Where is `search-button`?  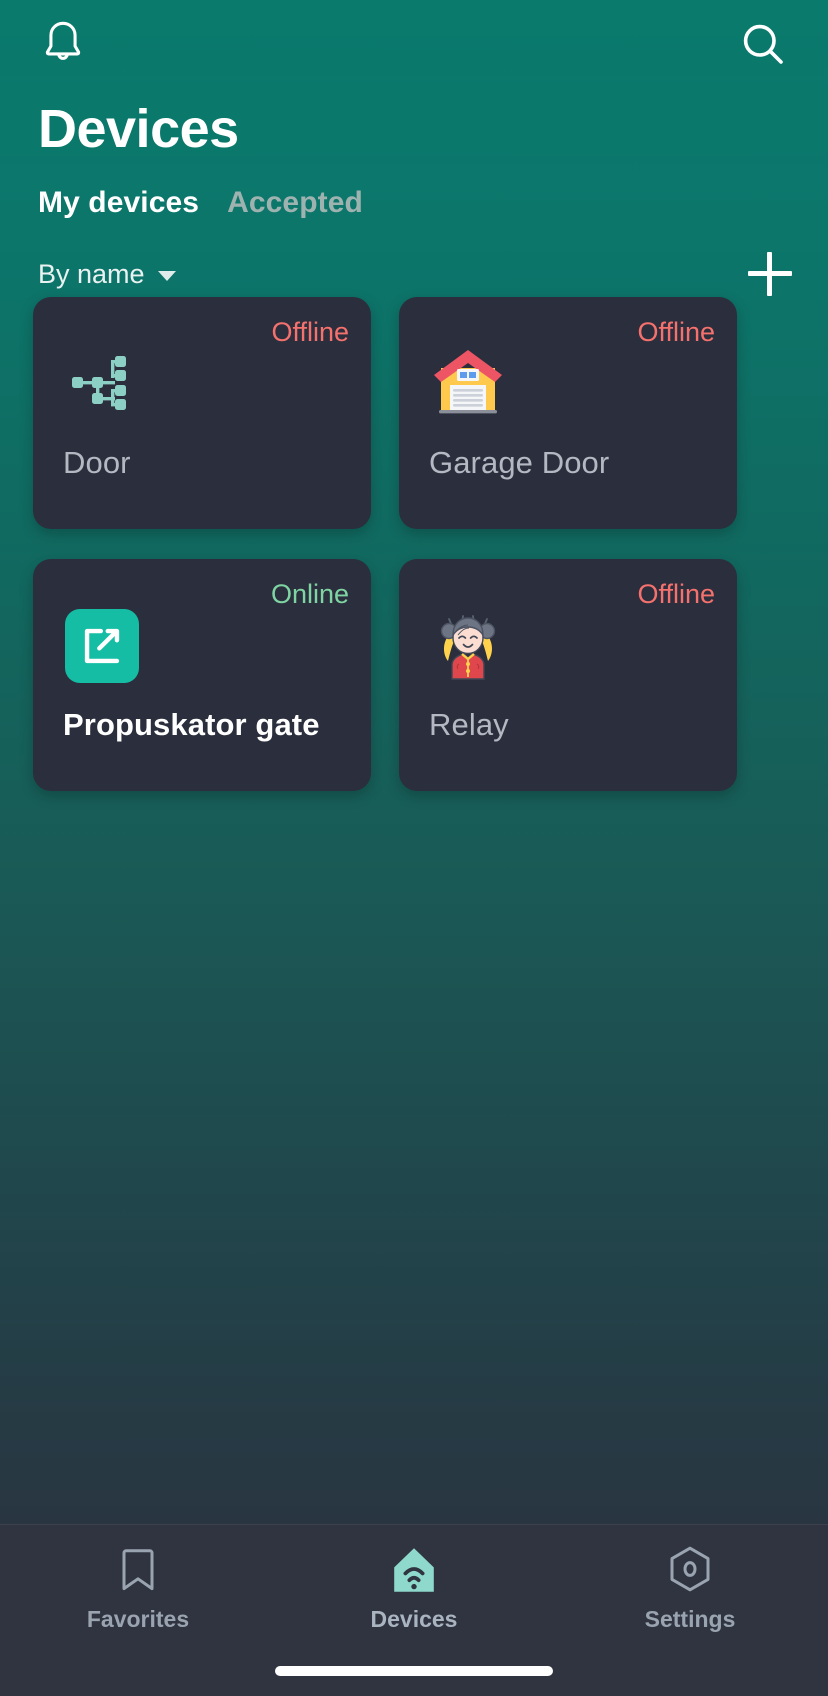
search-button is located at coordinates (763, 46).